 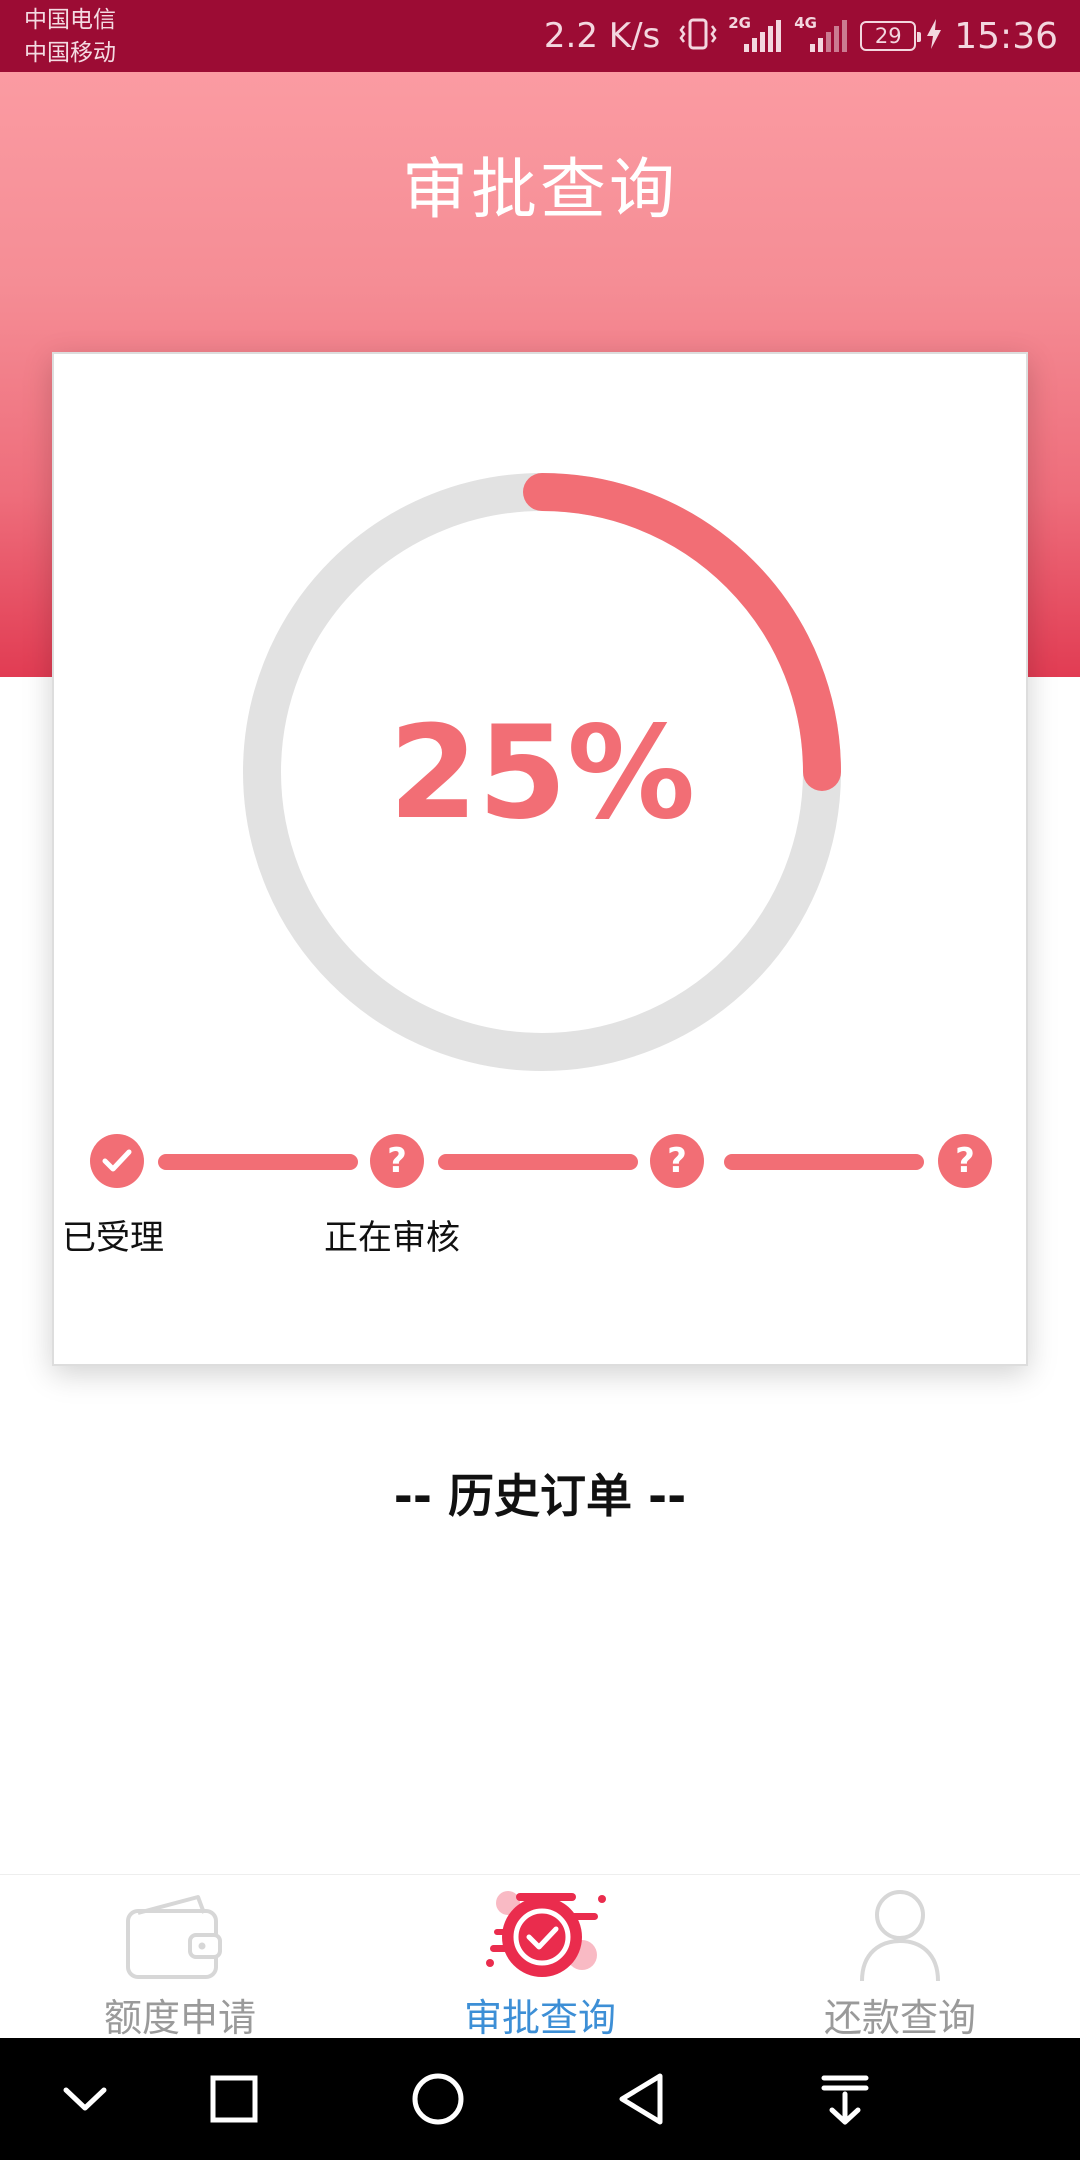 I want to click on history-orders-title: -- 历史订单 --, so click(x=540, y=1496).